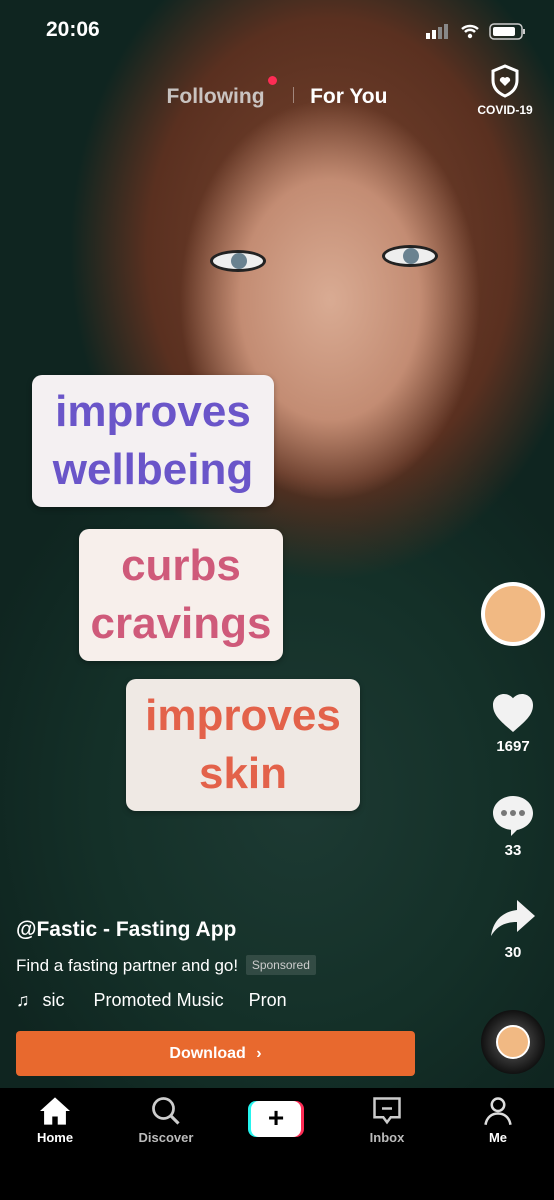  Describe the element at coordinates (387, 1111) in the screenshot. I see `inbox-icon` at that location.